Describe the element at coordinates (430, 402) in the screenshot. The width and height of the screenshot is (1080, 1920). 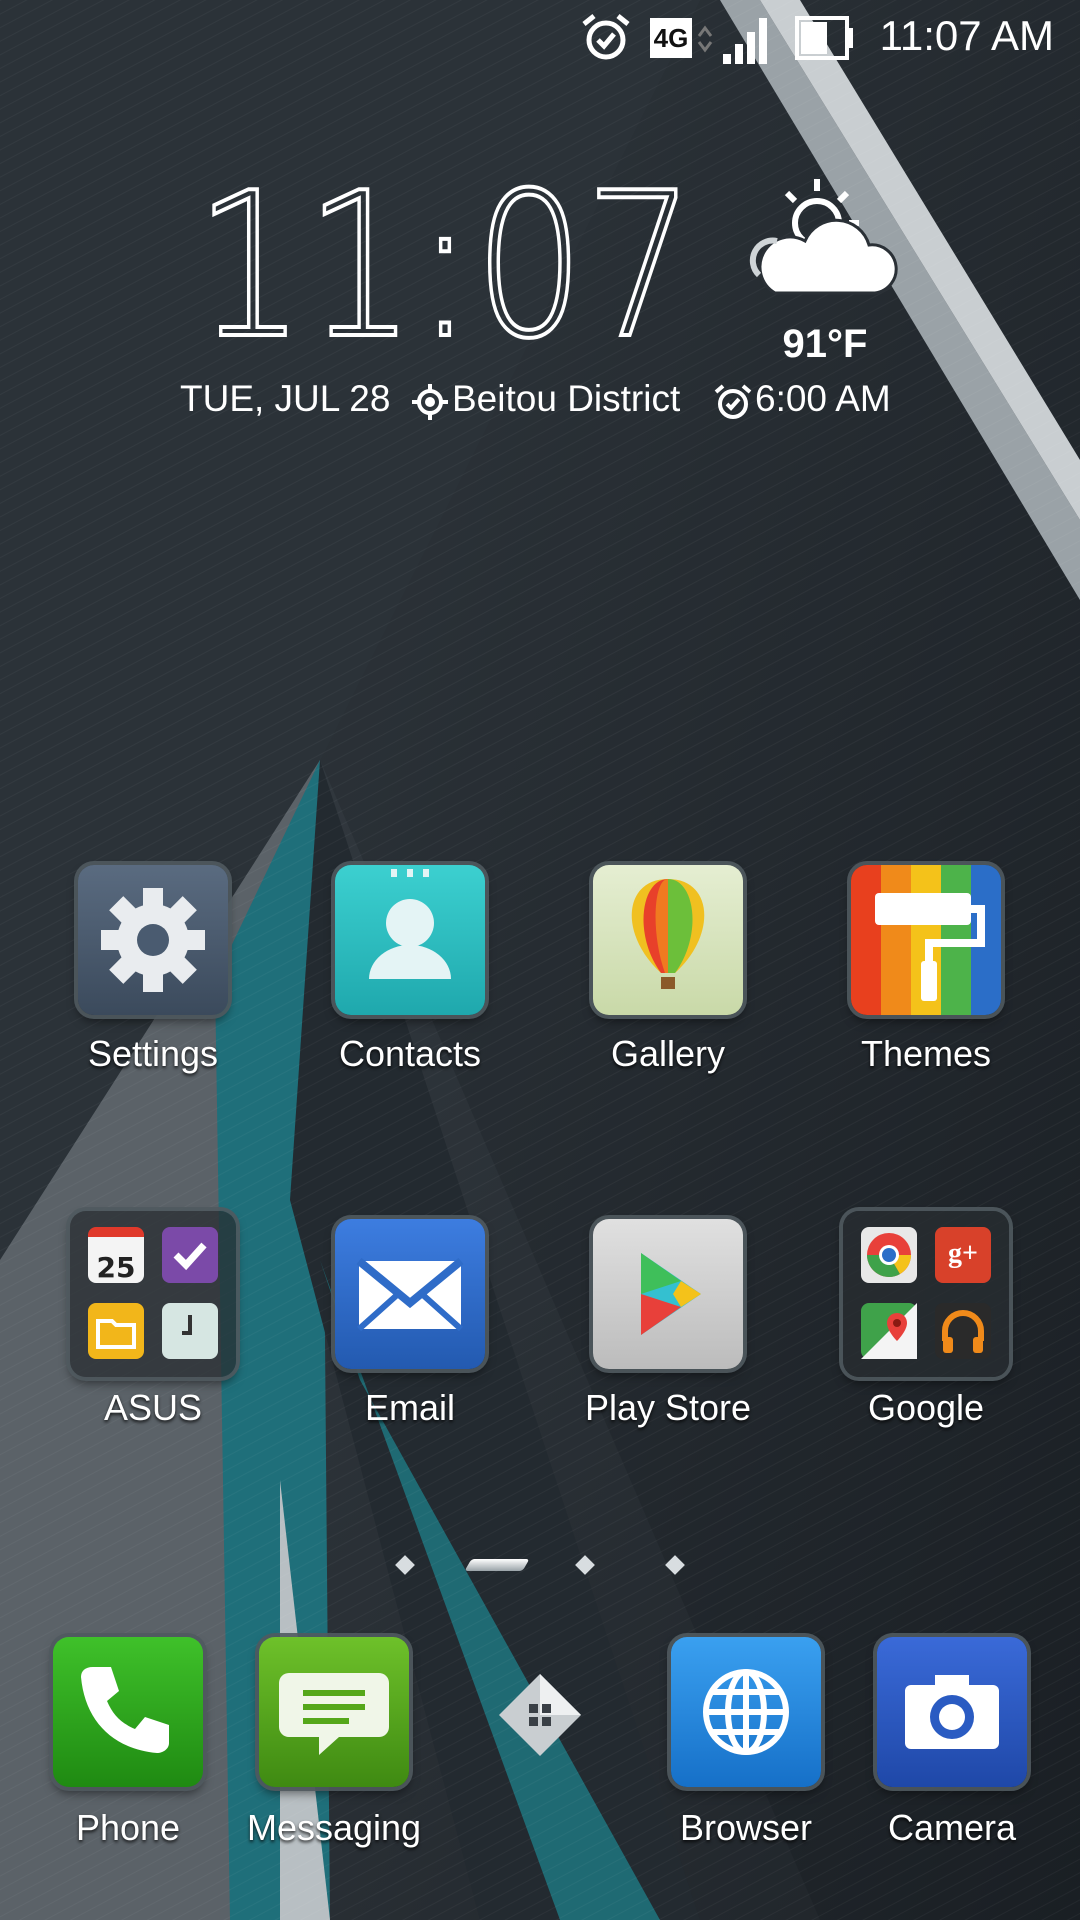
I see `location-icon` at that location.